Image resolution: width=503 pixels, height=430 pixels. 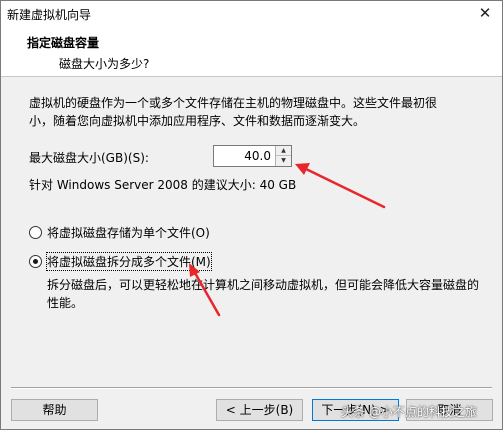 What do you see at coordinates (233, 103) in the screenshot?
I see `disk-description-line-1: 虚拟机的硬盘作为一个或多个文件存储在主机的物理磁盘中。这些文件最初很` at bounding box center [233, 103].